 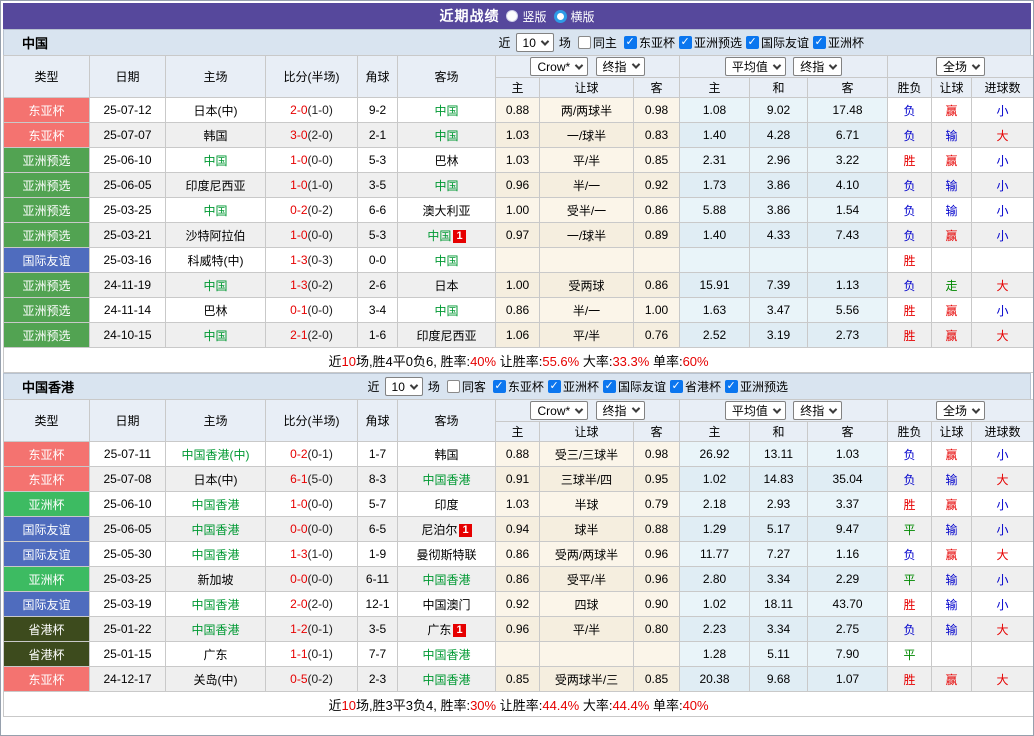 What do you see at coordinates (848, 135) in the screenshot?
I see `avg-odds-away: 6.71` at bounding box center [848, 135].